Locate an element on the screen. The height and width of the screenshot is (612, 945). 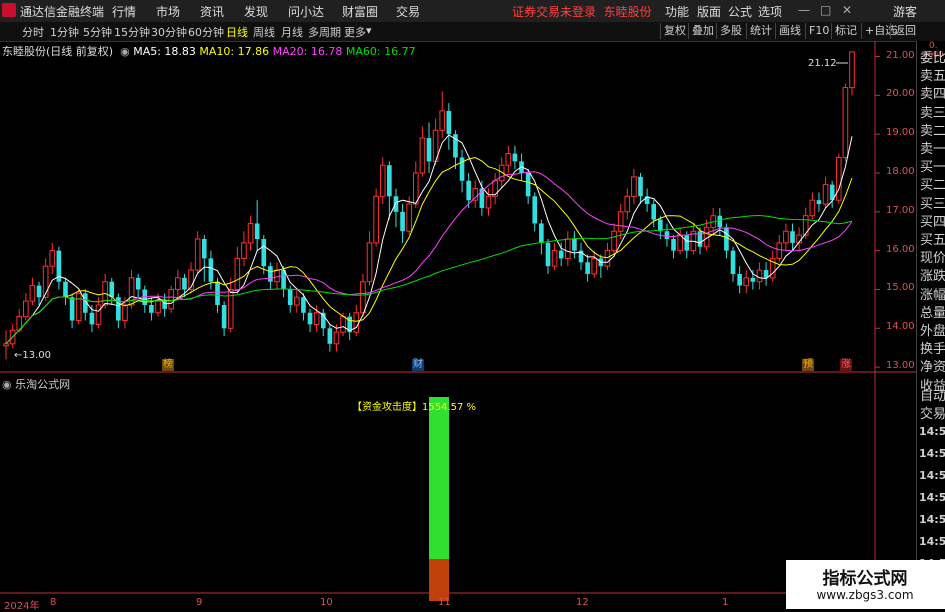
login-notice: 证券交易未登录 东睦股份 is located at coordinates (582, 11).